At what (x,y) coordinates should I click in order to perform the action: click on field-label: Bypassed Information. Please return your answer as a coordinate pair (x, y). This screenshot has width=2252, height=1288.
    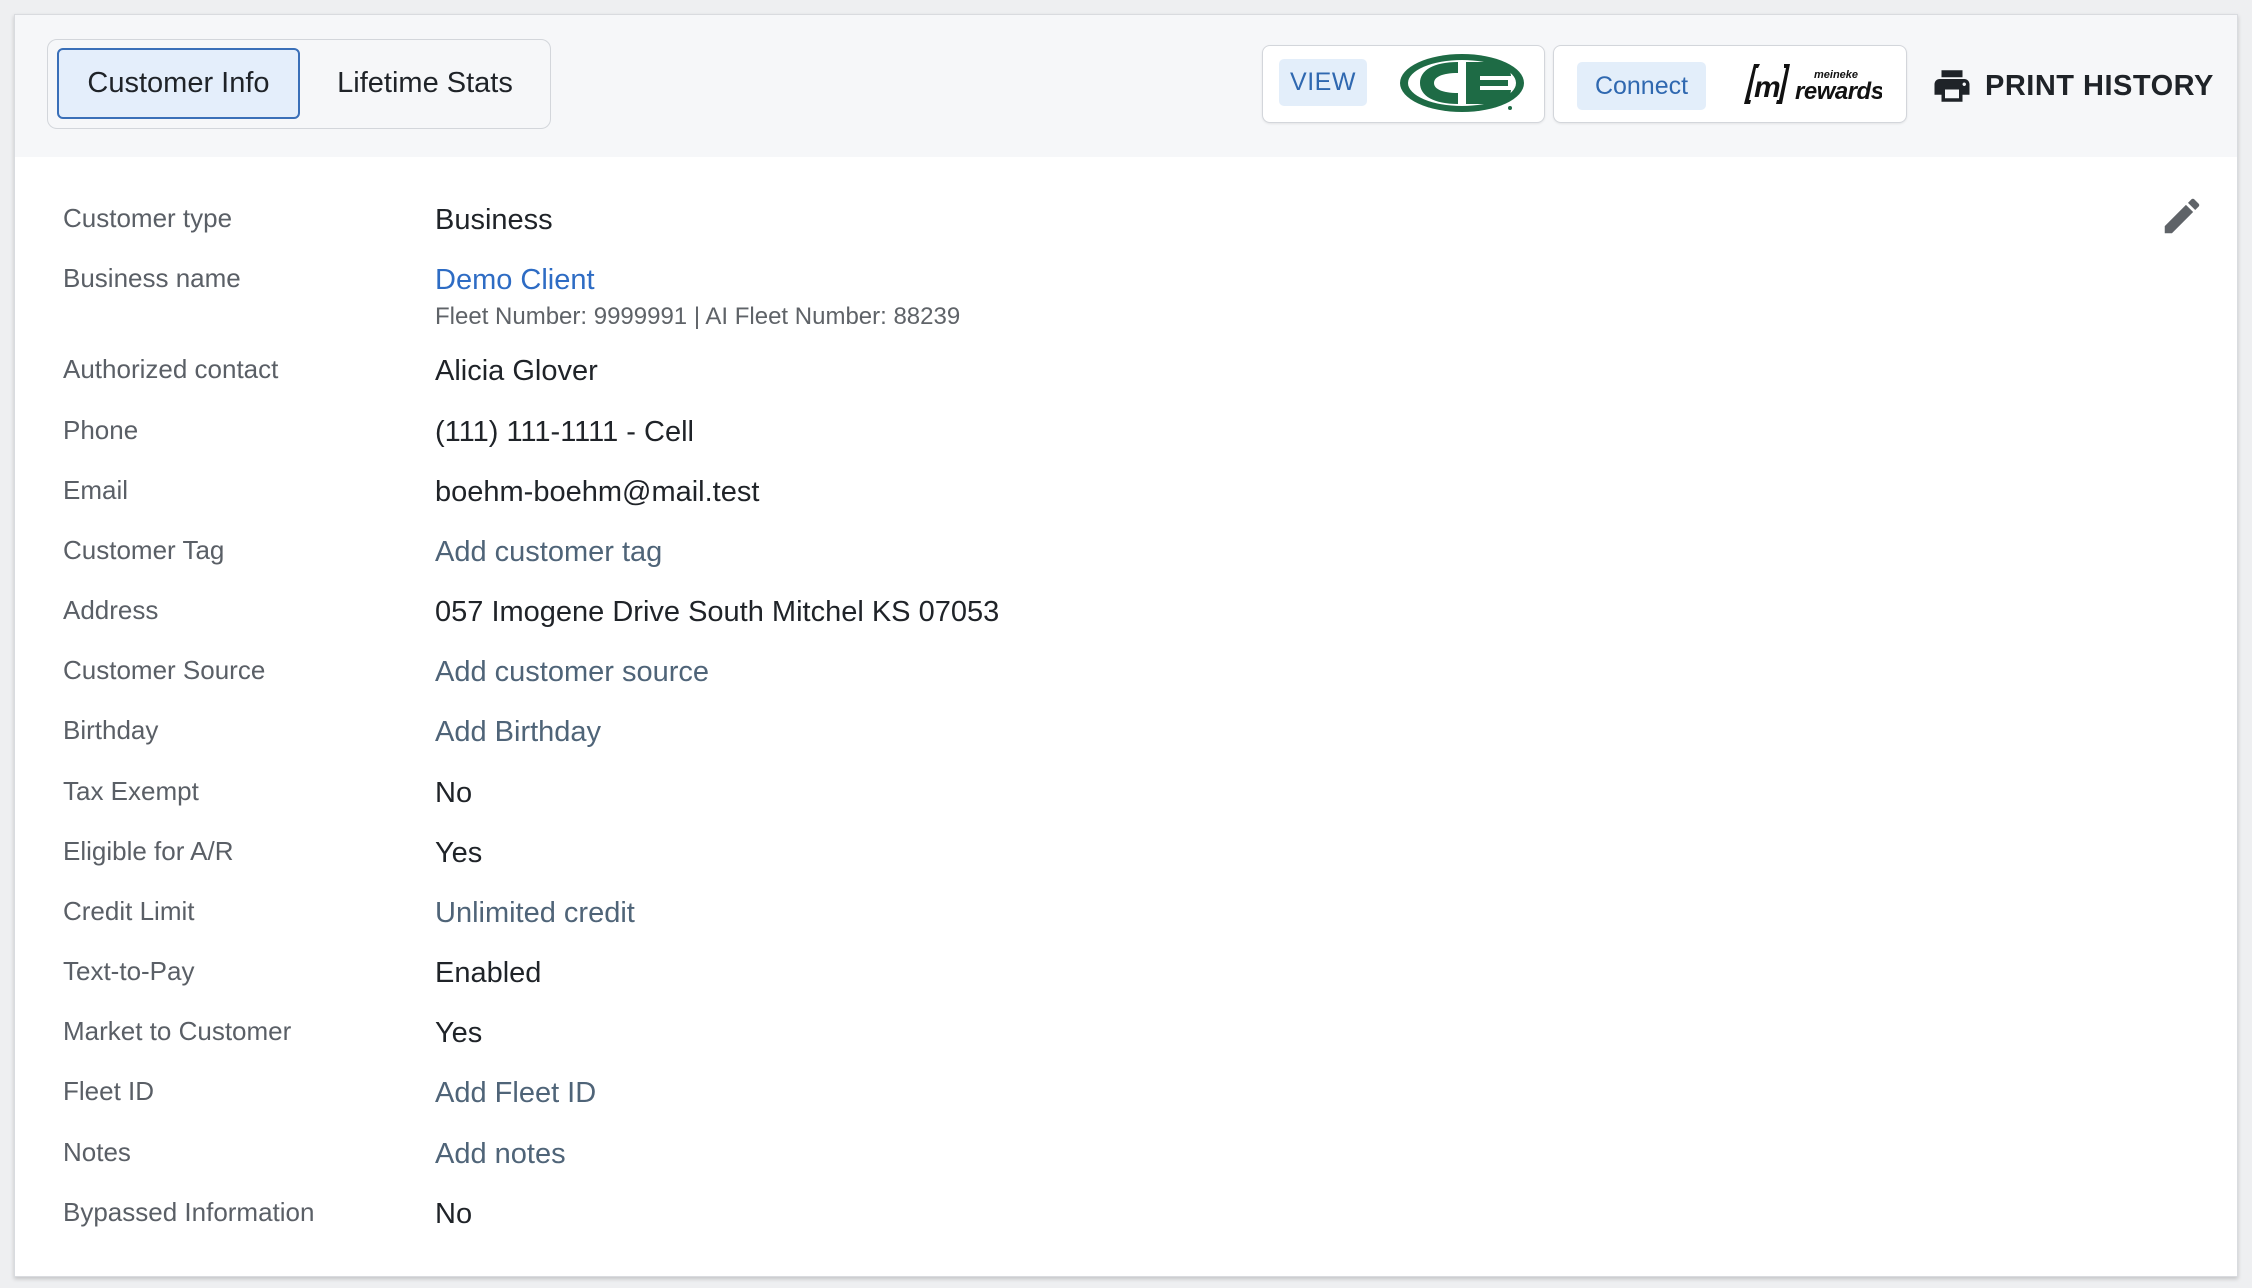
    Looking at the image, I should click on (189, 1212).